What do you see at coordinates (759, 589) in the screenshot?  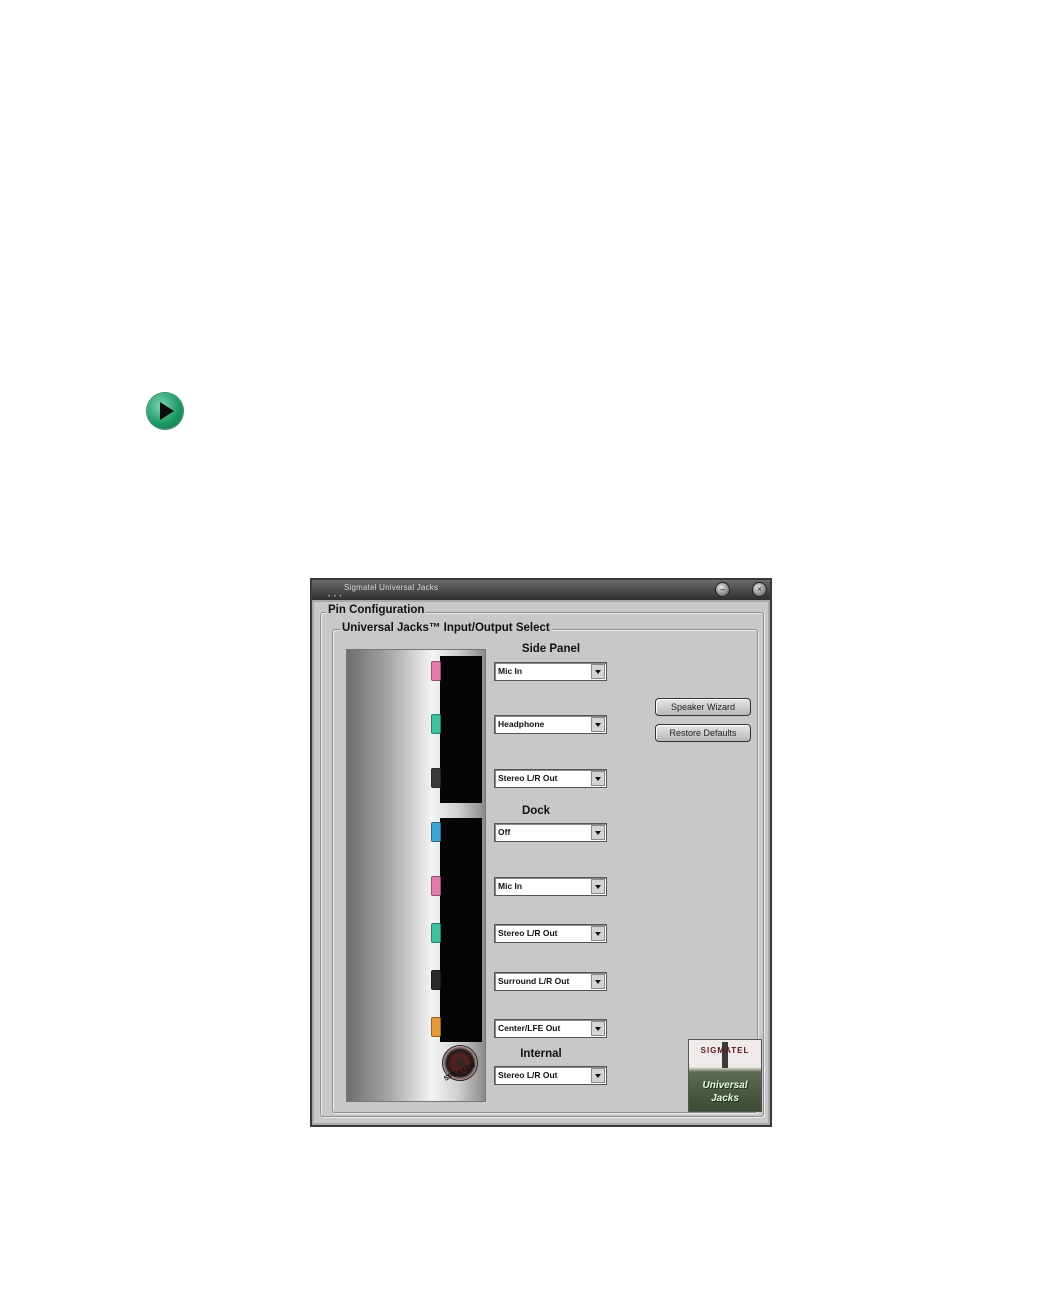 I see `close-button: ×` at bounding box center [759, 589].